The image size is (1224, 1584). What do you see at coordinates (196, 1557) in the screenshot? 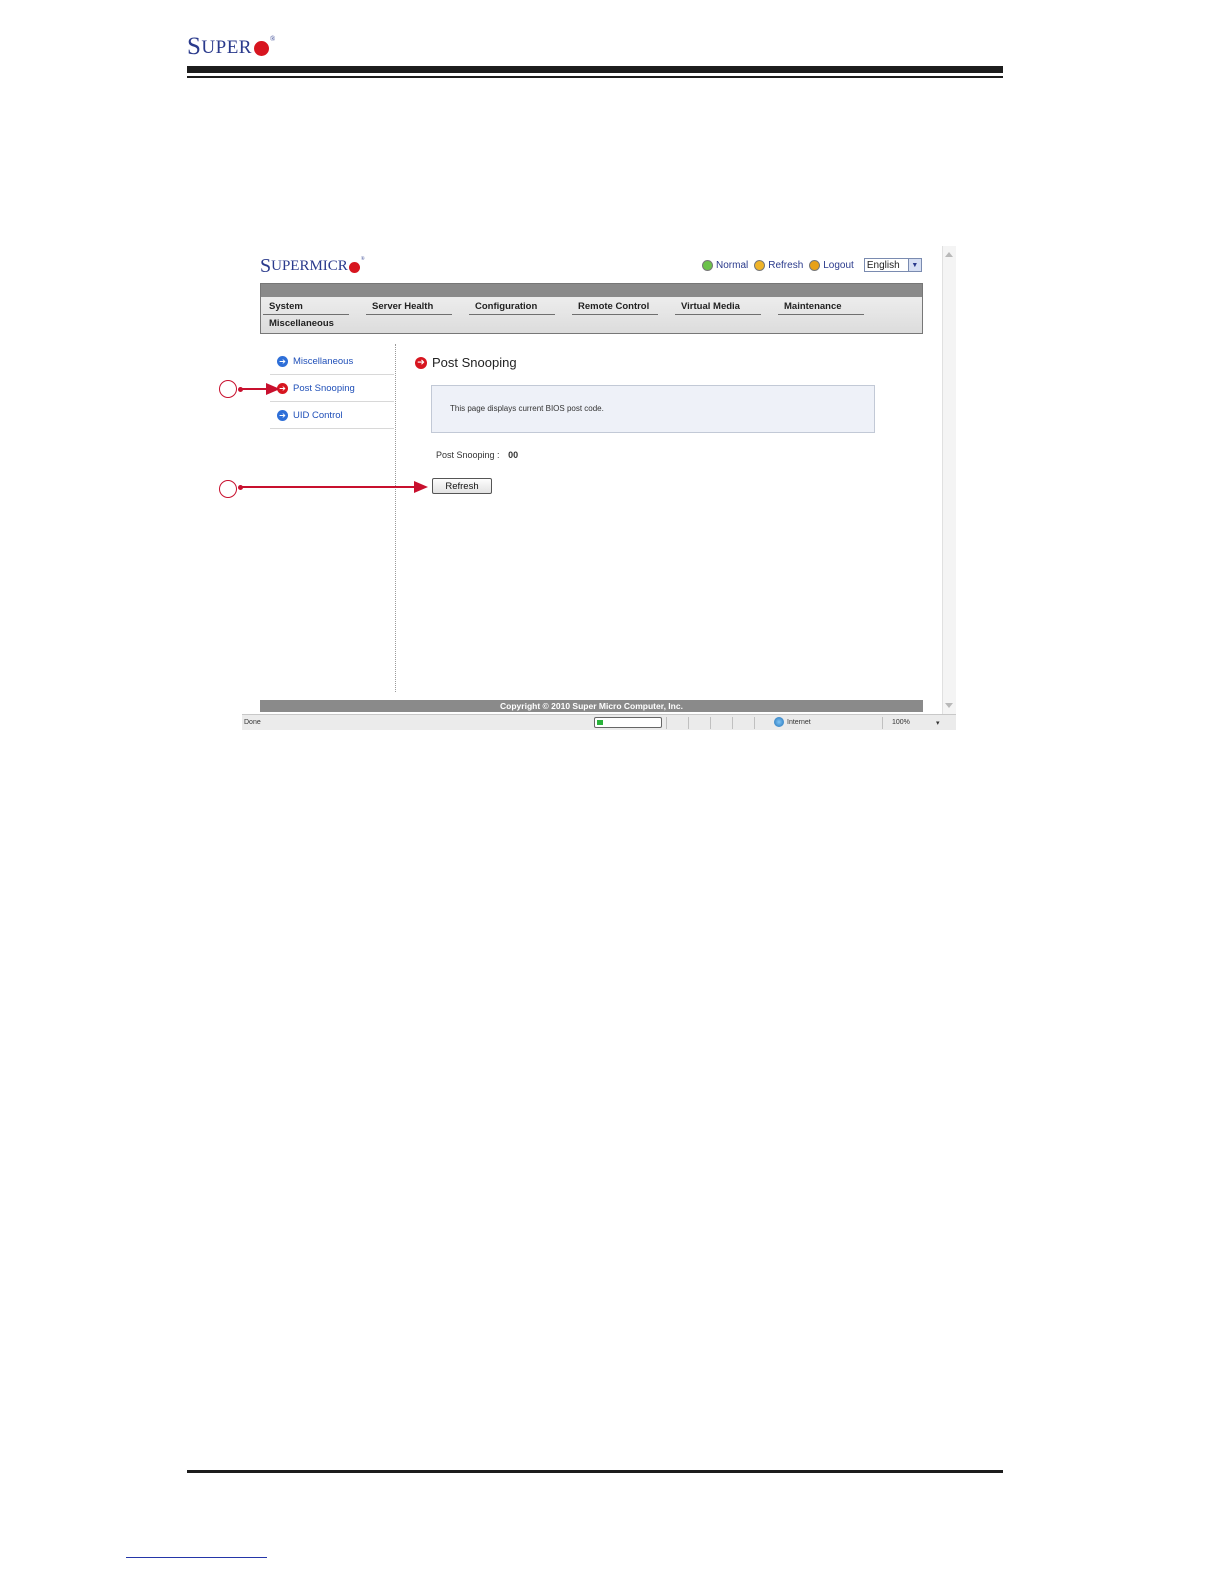
I see `footer-link-underline` at bounding box center [196, 1557].